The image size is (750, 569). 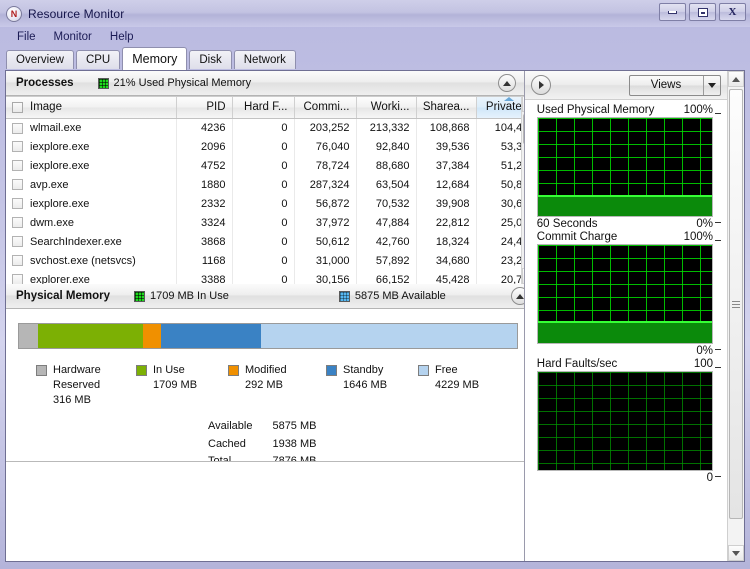 I want to click on legend-item: Modified 292 MB, so click(x=277, y=385).